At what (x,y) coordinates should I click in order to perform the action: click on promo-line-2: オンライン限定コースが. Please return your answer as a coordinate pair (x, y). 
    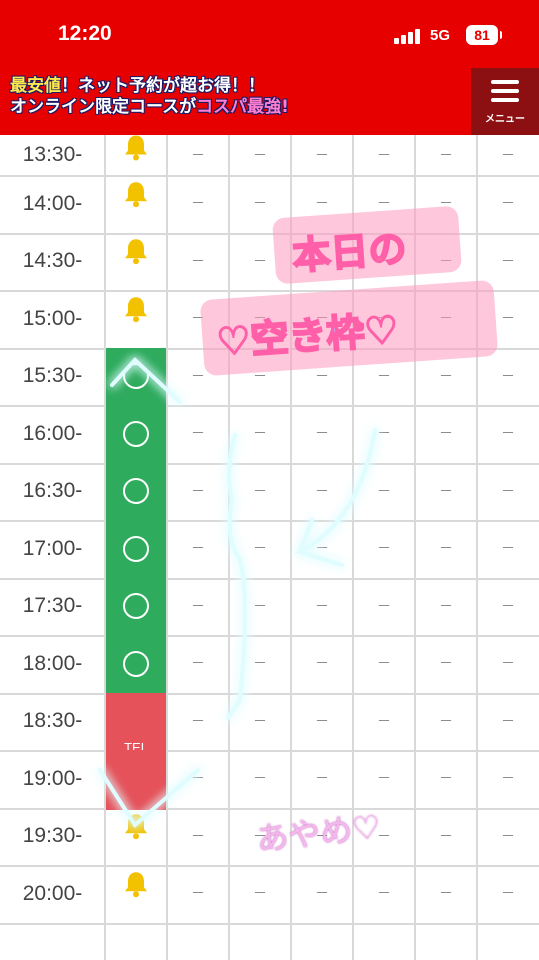
    Looking at the image, I should click on (103, 107).